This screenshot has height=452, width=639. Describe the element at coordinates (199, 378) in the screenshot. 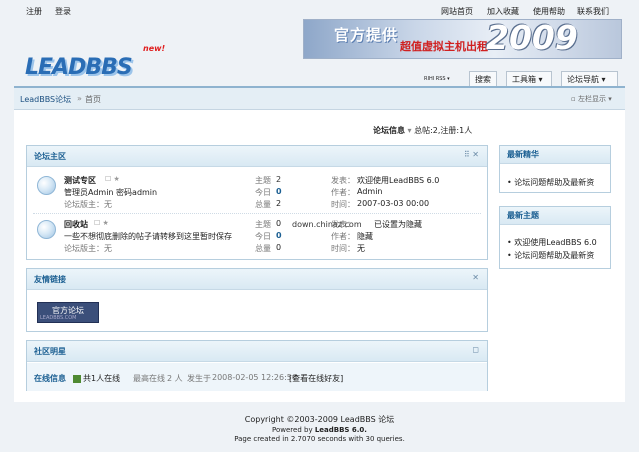

I see `peak-when-label: 发生于` at that location.